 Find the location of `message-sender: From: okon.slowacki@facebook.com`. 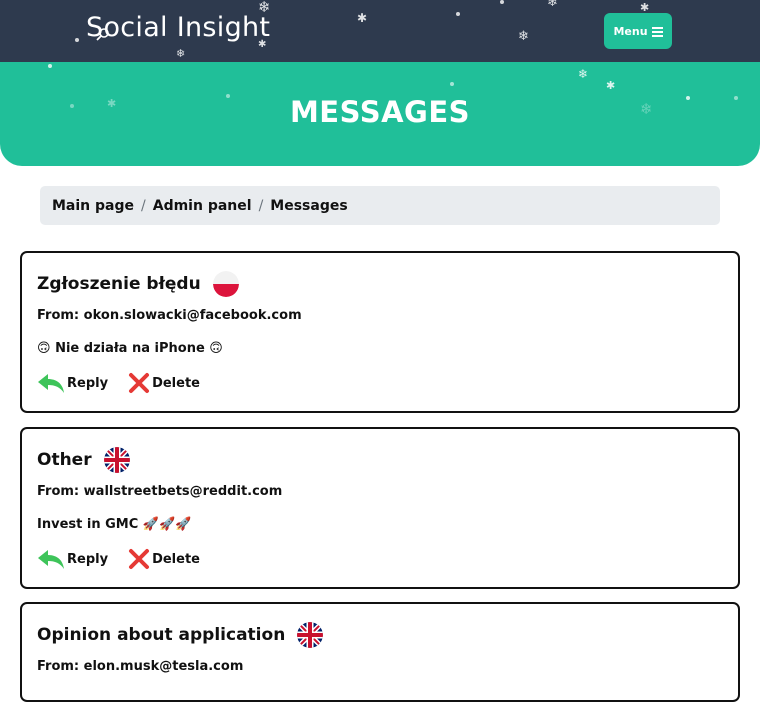

message-sender: From: okon.slowacki@facebook.com is located at coordinates (169, 315).